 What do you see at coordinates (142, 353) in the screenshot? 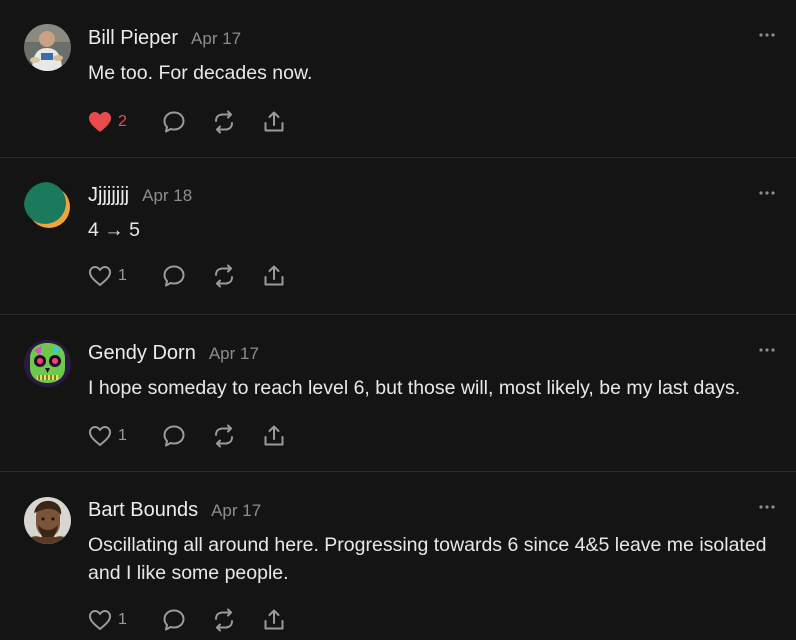
I see `author-name: Gendy Dorn` at bounding box center [142, 353].